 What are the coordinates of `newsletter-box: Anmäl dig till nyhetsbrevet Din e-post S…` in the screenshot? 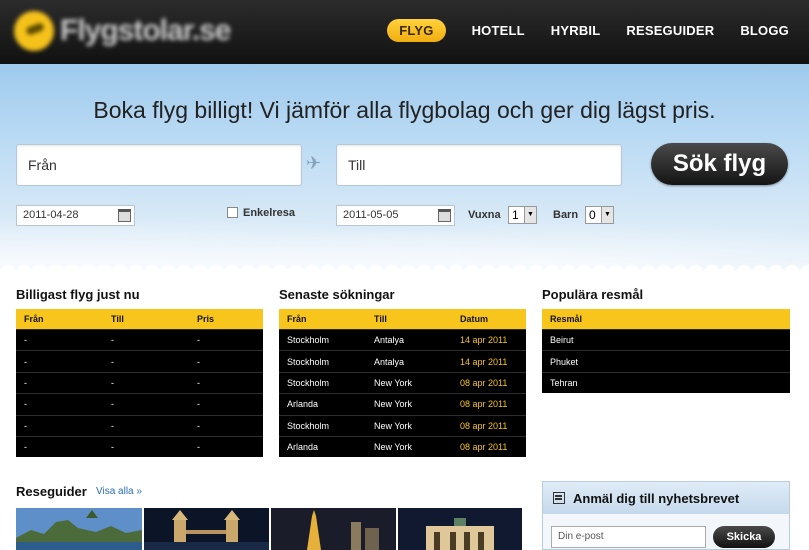 It's located at (666, 515).